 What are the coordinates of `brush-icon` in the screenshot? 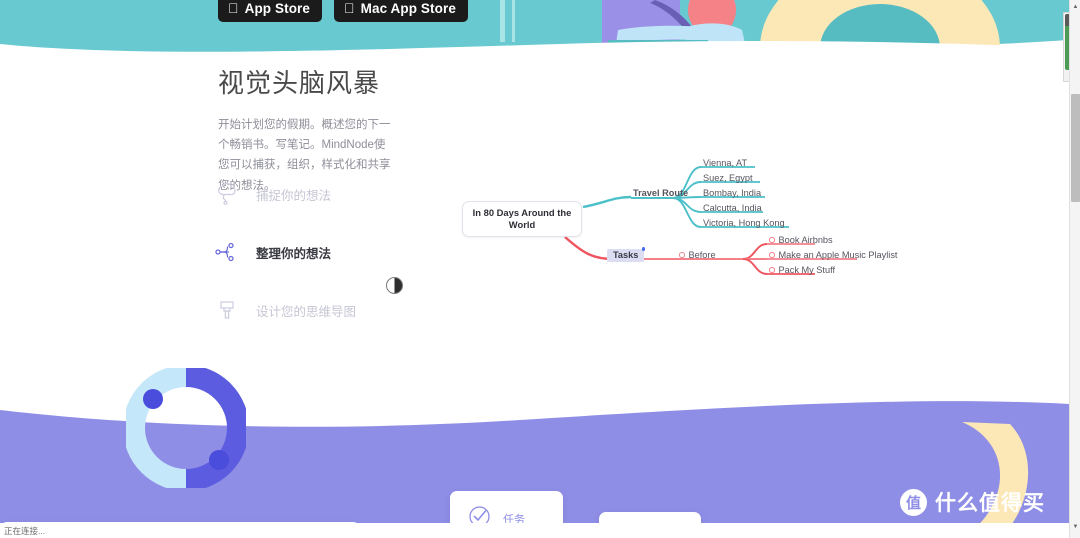 It's located at (227, 310).